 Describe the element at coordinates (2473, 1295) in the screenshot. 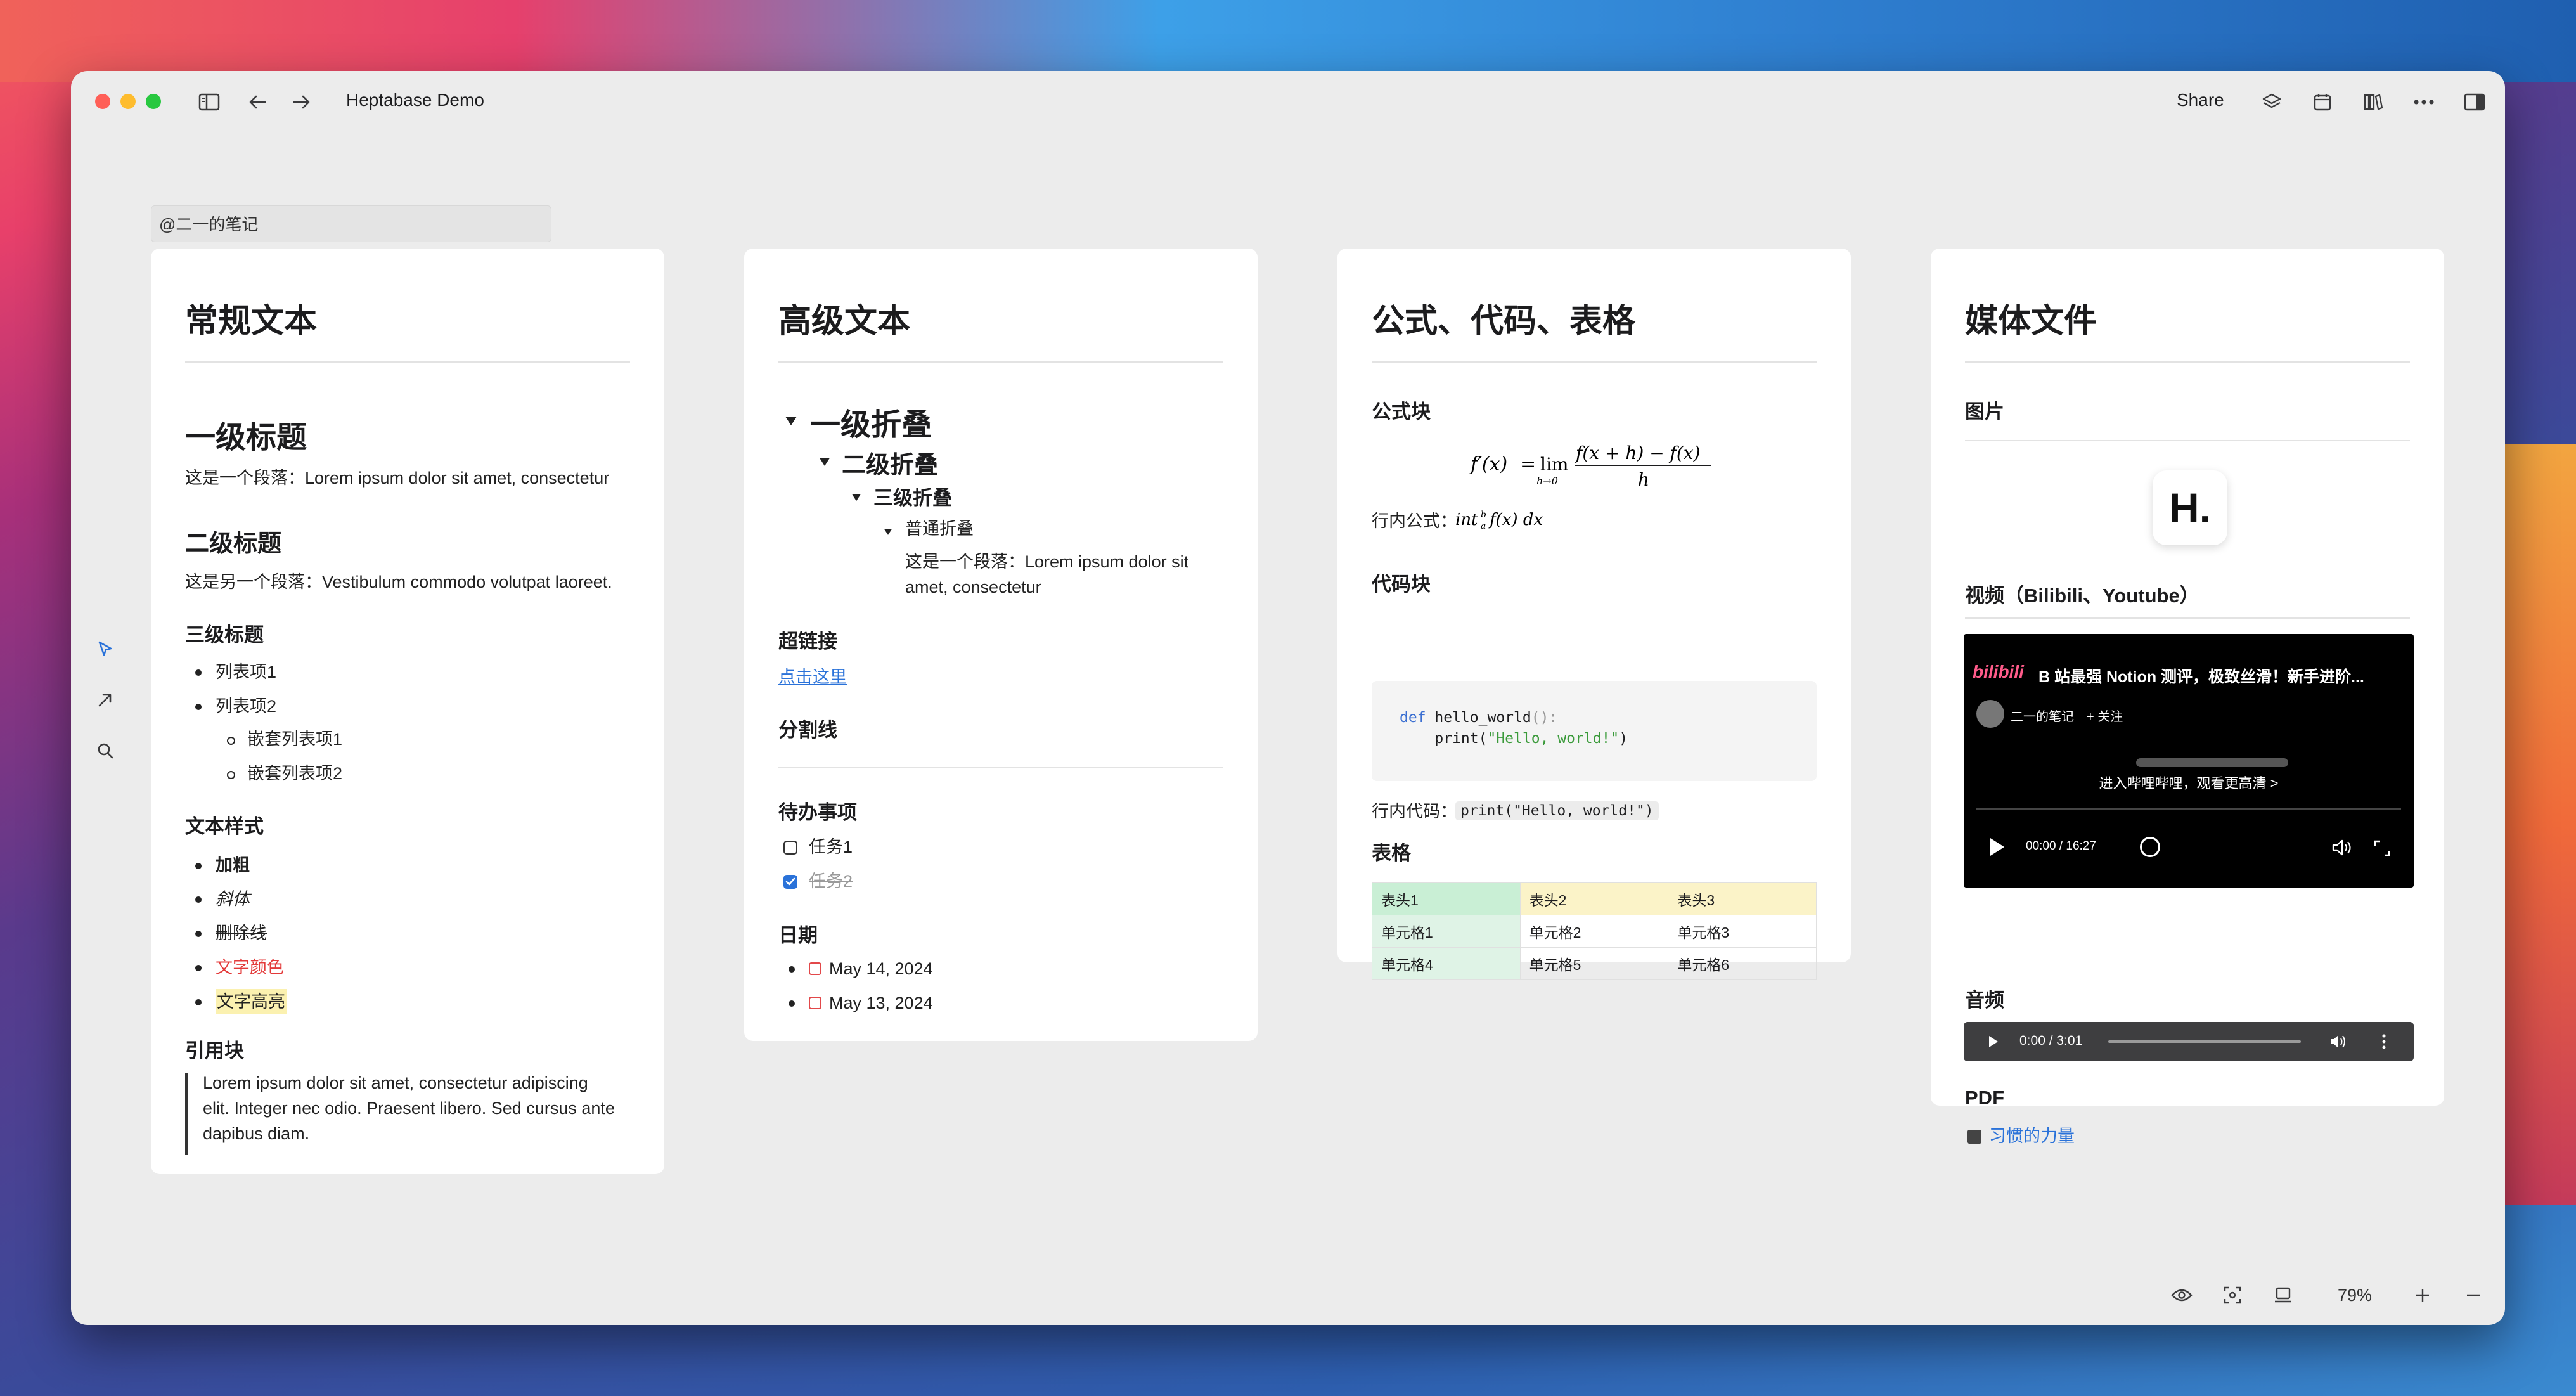

I see `zoom-out-icon` at that location.